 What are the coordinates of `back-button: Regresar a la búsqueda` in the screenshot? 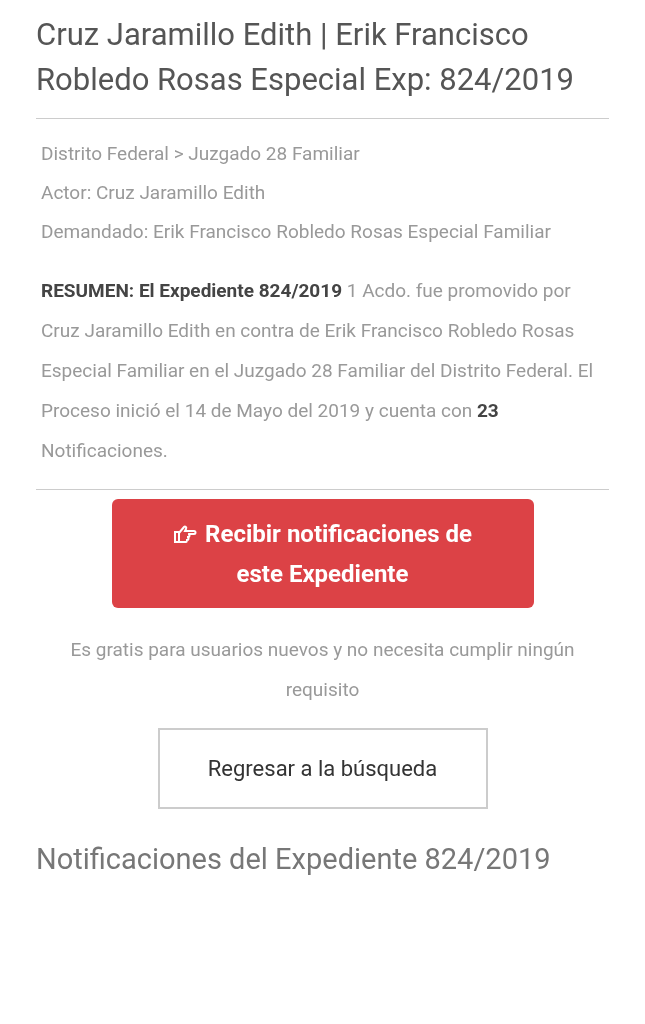 It's located at (322, 768).